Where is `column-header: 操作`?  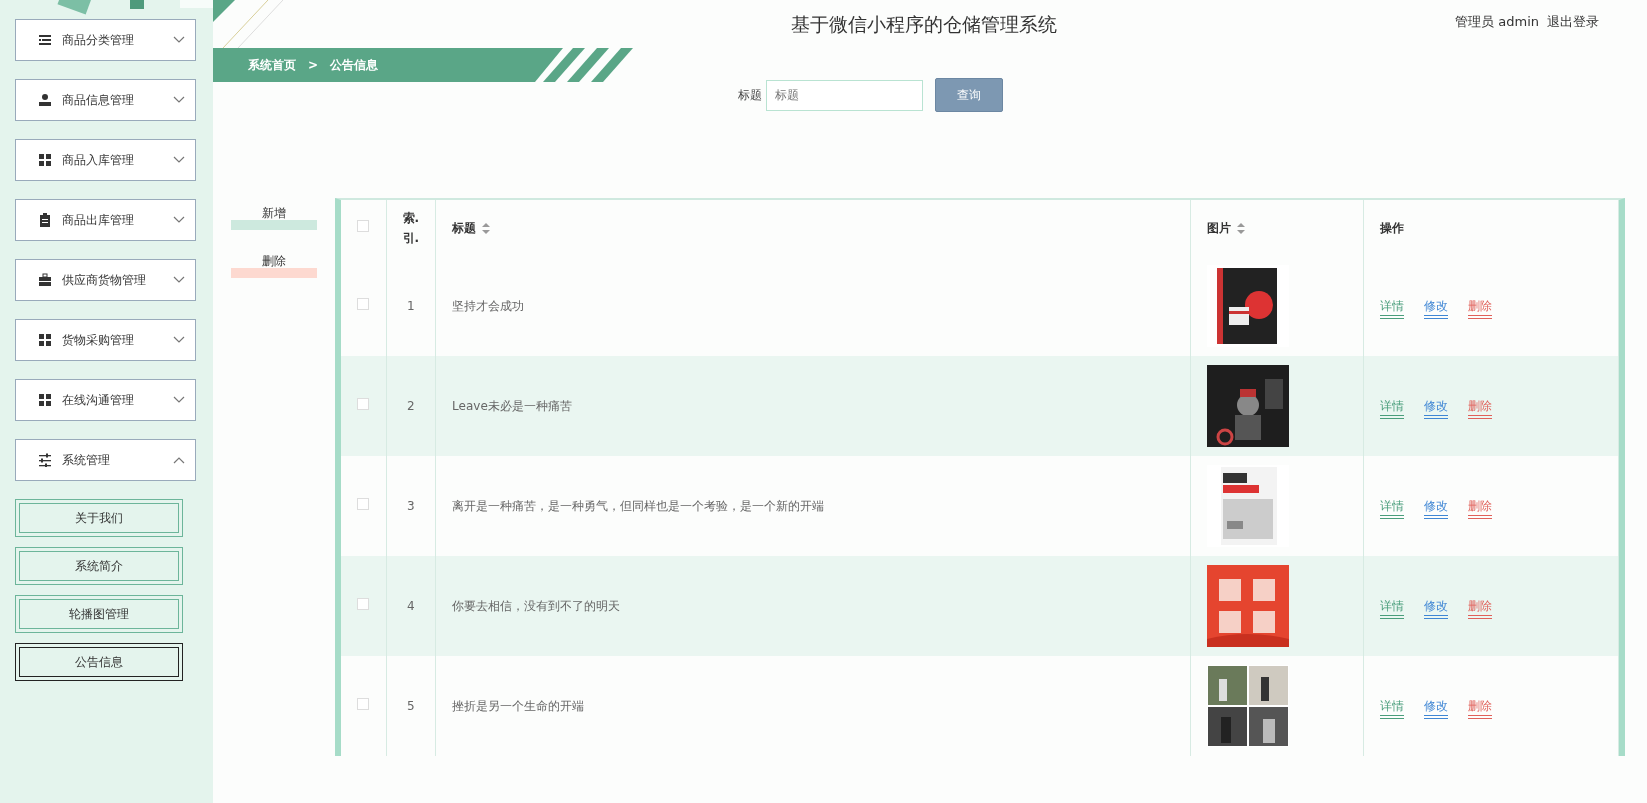 column-header: 操作 is located at coordinates (1392, 228).